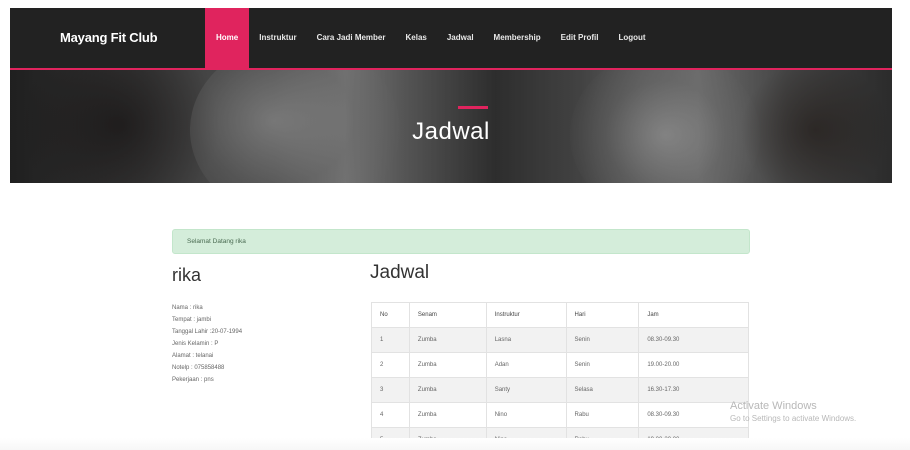  What do you see at coordinates (526, 365) in the screenshot?
I see `cell-instruktur: Adan` at bounding box center [526, 365].